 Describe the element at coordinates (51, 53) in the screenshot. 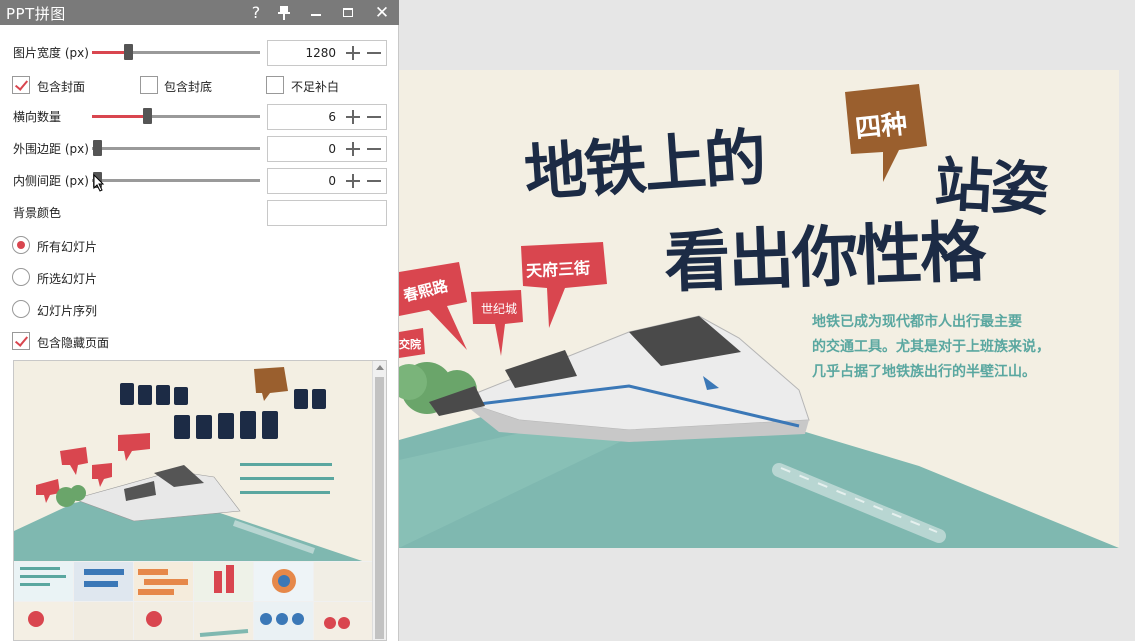

I see `image-width-label: 图片宽度 (px)` at that location.